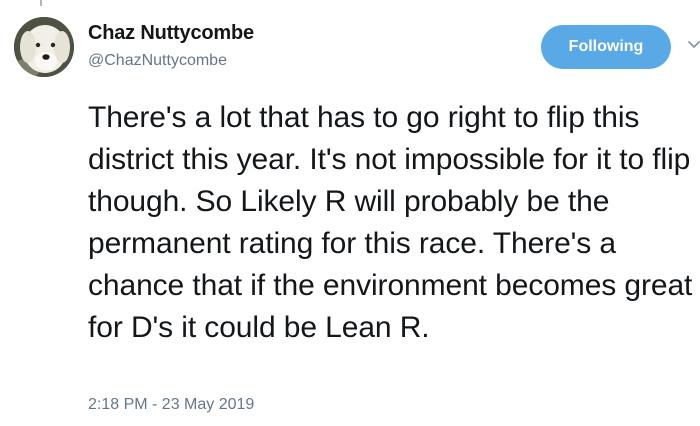 This screenshot has width=700, height=426. Describe the element at coordinates (41, 3) in the screenshot. I see `thread-line` at that location.